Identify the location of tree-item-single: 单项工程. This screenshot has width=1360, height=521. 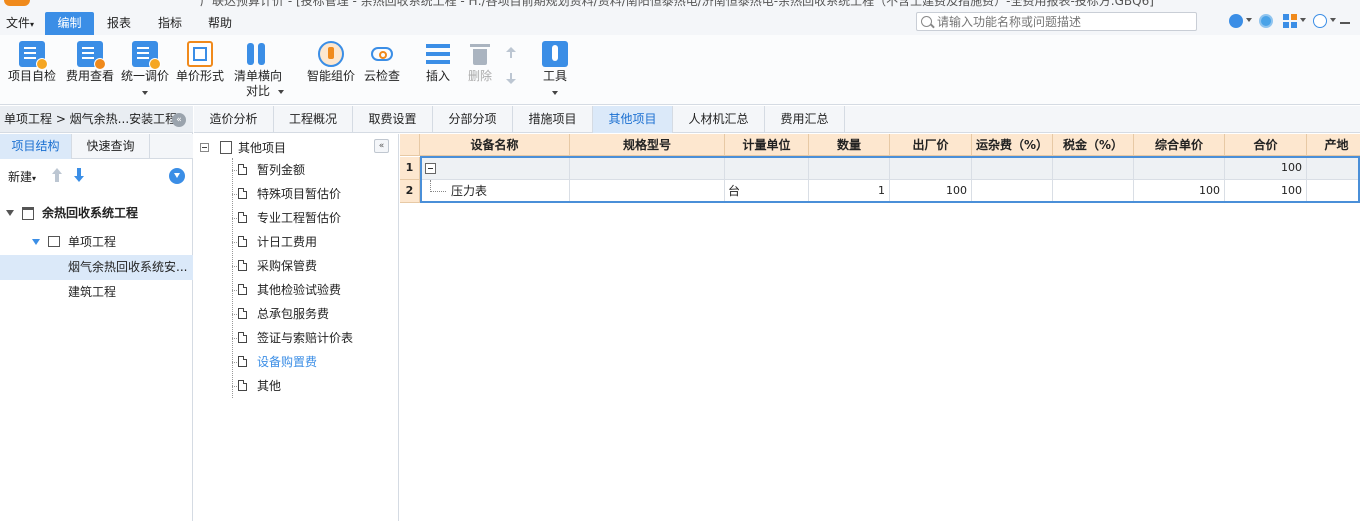
(96, 242).